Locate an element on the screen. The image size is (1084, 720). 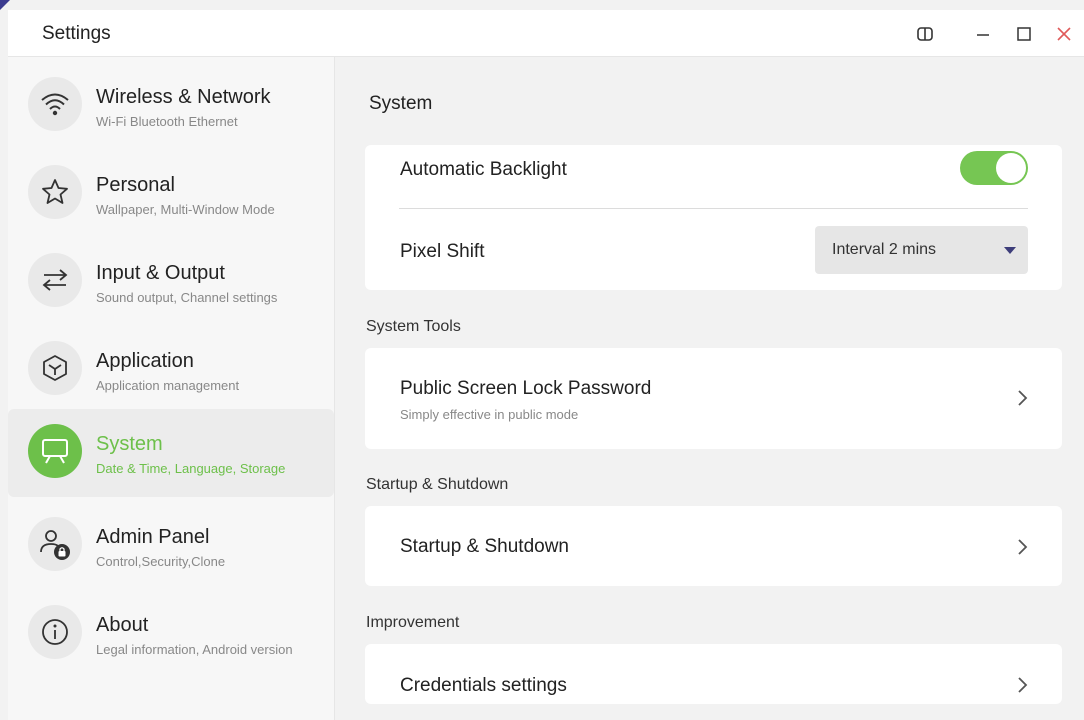
divider is located at coordinates (713, 208).